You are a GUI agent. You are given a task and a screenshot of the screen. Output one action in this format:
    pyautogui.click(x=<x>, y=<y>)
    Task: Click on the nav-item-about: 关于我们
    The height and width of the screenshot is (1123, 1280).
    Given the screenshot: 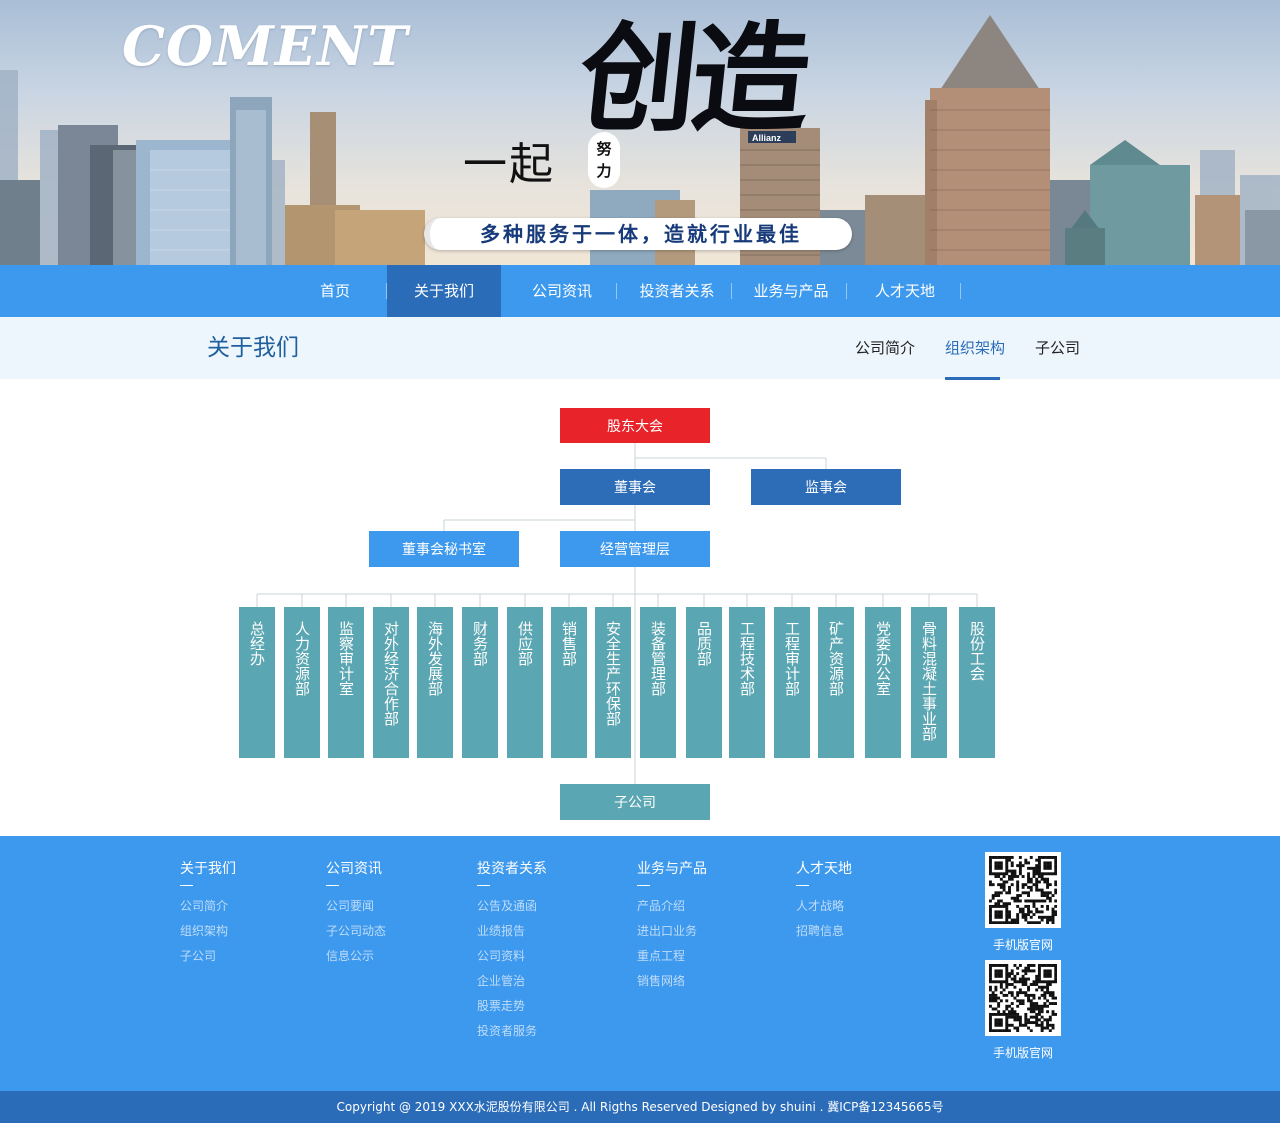 What is the action you would take?
    pyautogui.click(x=444, y=291)
    